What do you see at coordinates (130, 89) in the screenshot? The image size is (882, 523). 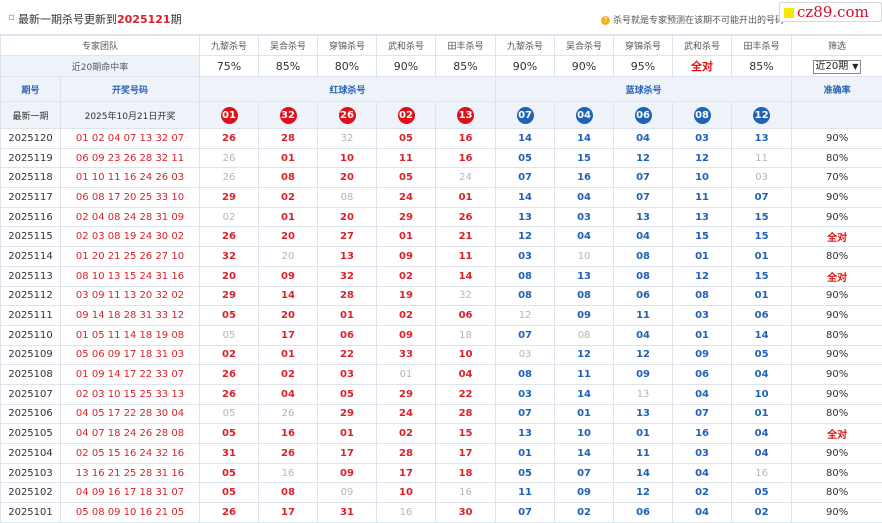 I see `draw-column-header: 开奖号码` at bounding box center [130, 89].